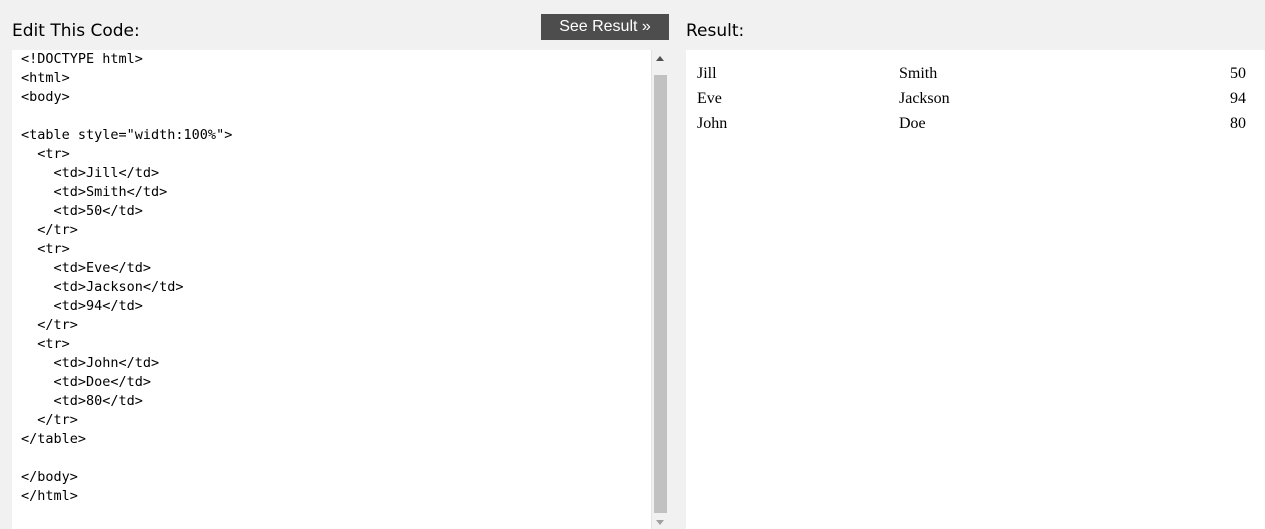 The height and width of the screenshot is (529, 1265). I want to click on result-label: Result:, so click(715, 31).